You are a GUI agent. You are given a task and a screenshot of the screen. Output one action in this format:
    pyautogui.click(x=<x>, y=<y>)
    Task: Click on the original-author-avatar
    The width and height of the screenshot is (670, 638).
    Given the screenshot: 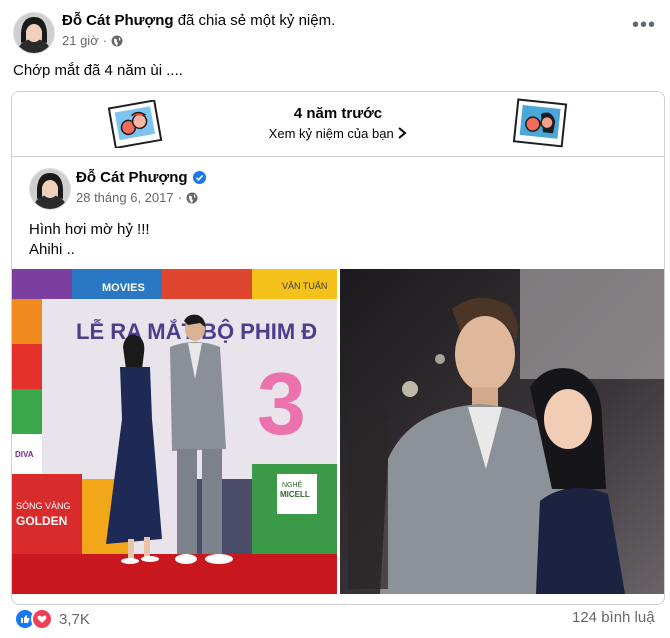 What is the action you would take?
    pyautogui.click(x=50, y=189)
    